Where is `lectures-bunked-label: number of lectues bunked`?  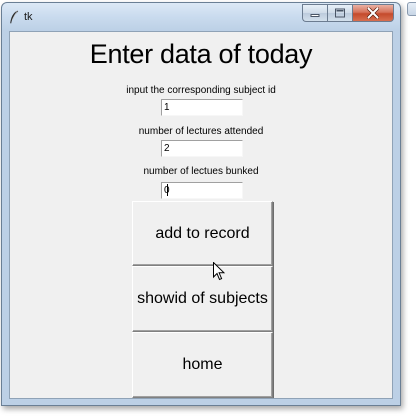 lectures-bunked-label: number of lectues bunked is located at coordinates (201, 171).